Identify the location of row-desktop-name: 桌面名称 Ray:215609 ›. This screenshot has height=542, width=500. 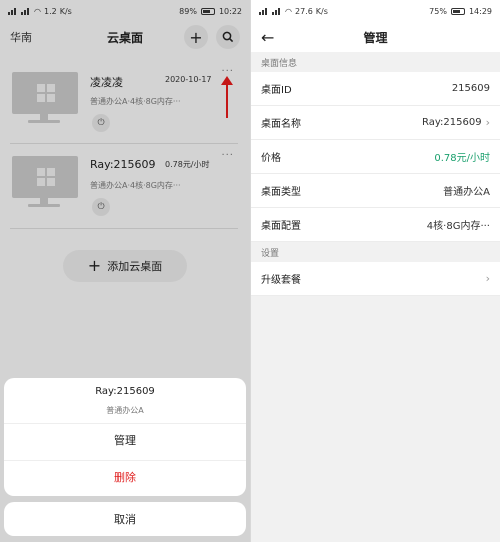
(375, 123).